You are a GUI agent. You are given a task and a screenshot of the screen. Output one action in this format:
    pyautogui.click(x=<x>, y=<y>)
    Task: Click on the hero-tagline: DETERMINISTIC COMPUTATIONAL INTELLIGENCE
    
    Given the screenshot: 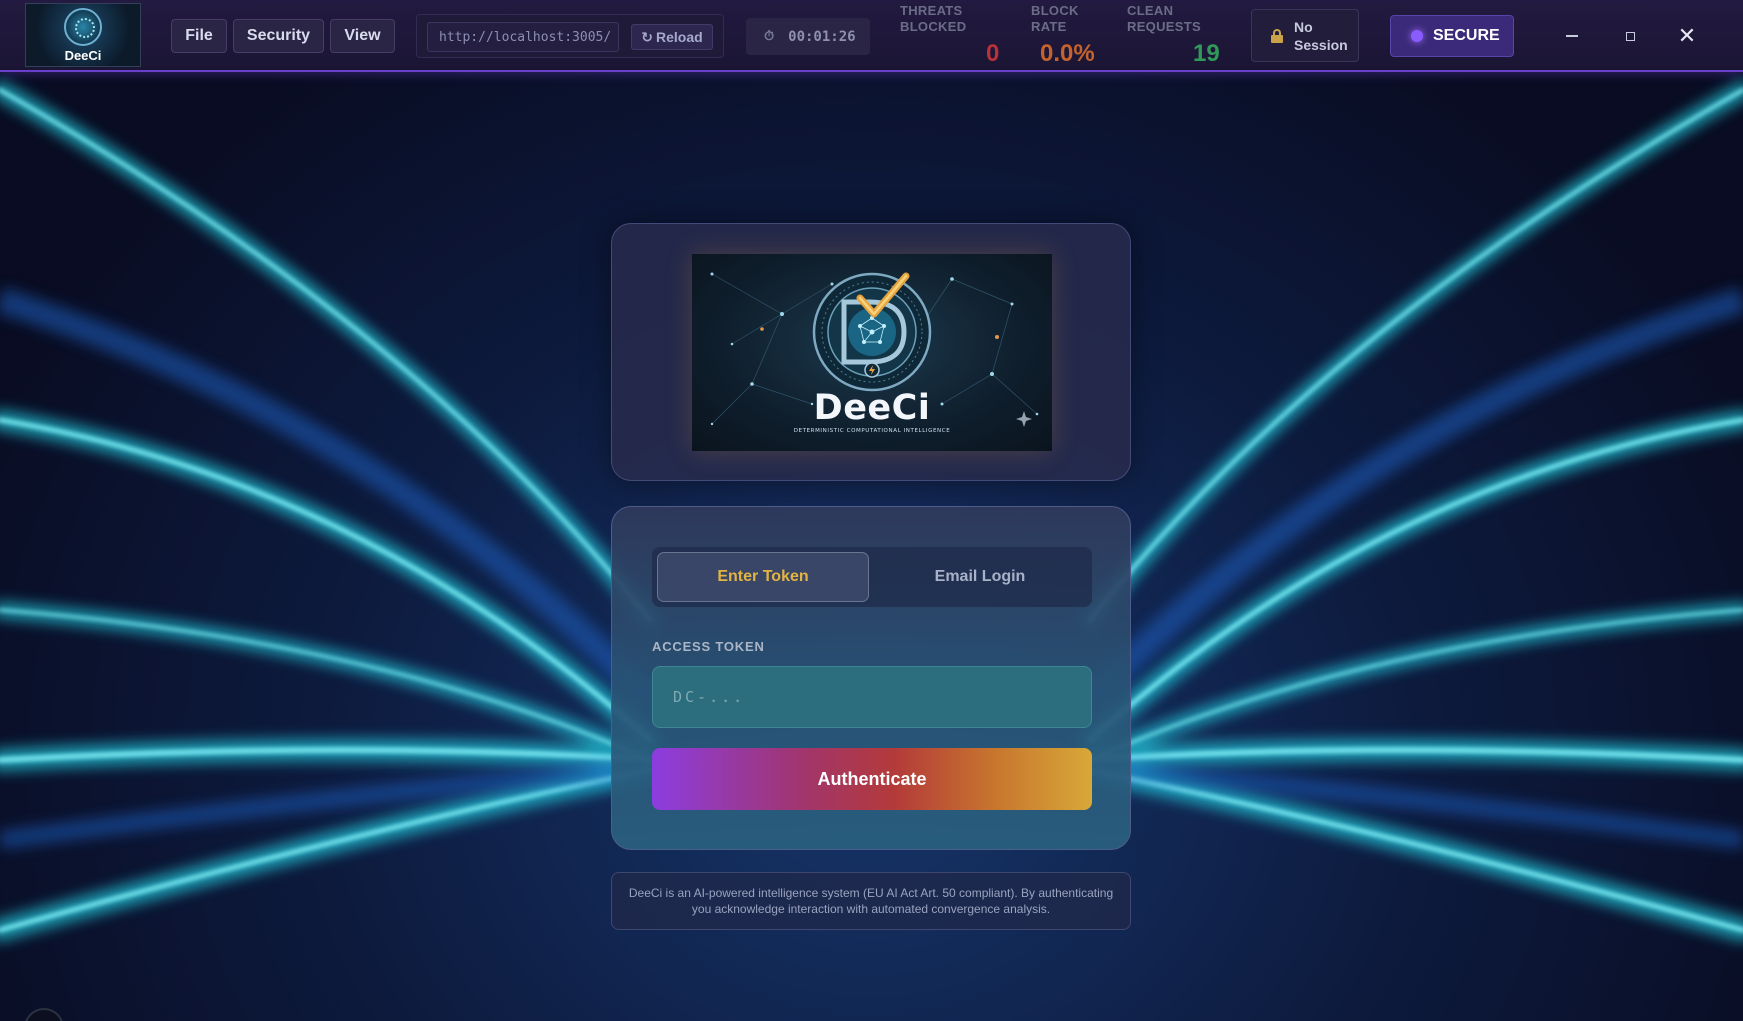 What is the action you would take?
    pyautogui.click(x=872, y=431)
    